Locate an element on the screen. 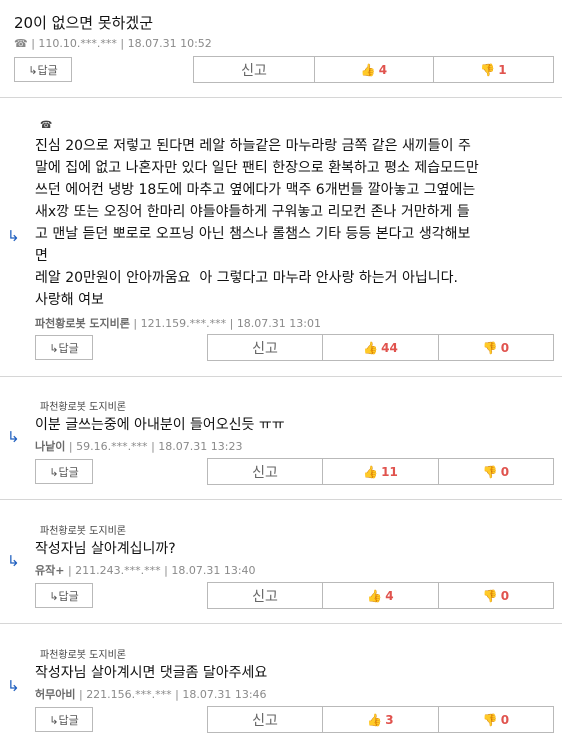 The width and height of the screenshot is (562, 746). upvote-count: 3 is located at coordinates (389, 719).